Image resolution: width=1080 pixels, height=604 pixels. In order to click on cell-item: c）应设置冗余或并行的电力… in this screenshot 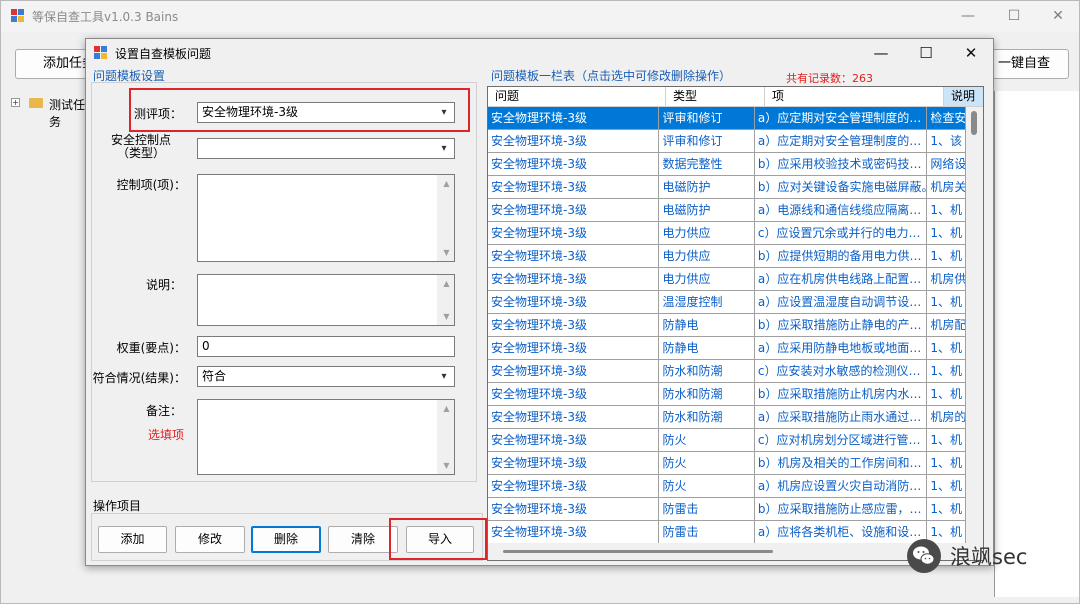, I will do `click(841, 233)`.